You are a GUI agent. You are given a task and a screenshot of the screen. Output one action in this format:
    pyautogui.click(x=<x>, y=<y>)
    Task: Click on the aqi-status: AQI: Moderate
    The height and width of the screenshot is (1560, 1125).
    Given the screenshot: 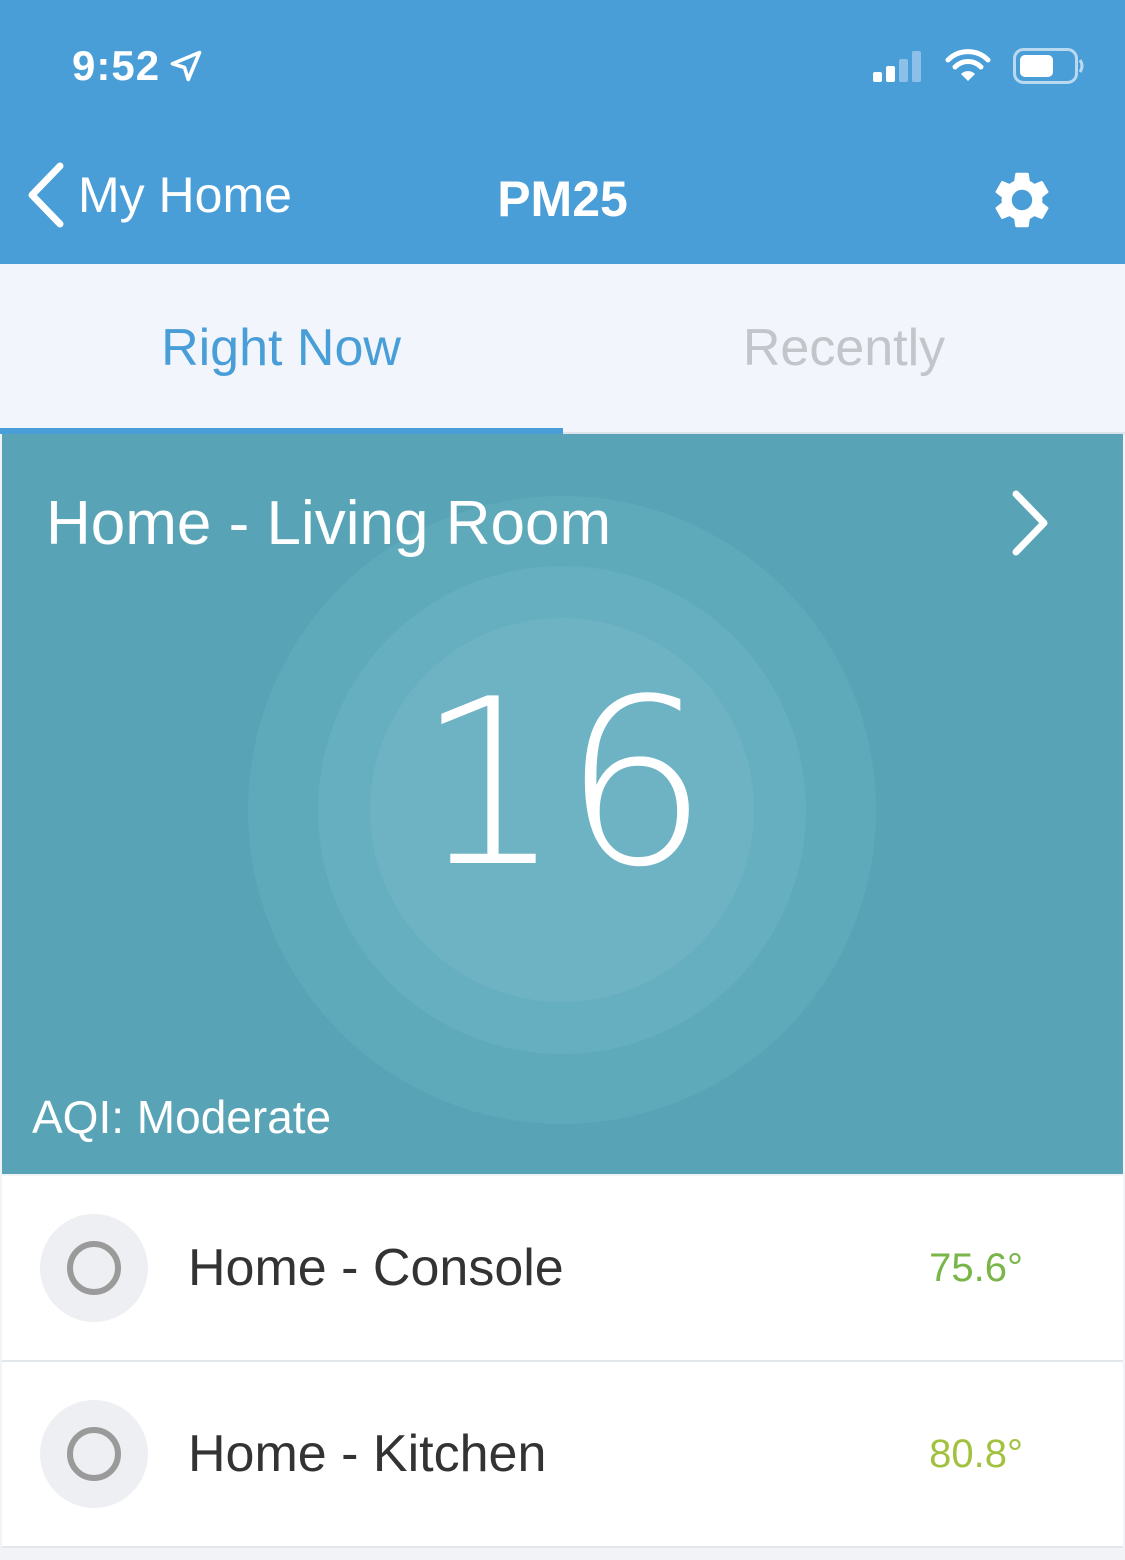 What is the action you would take?
    pyautogui.click(x=182, y=1117)
    